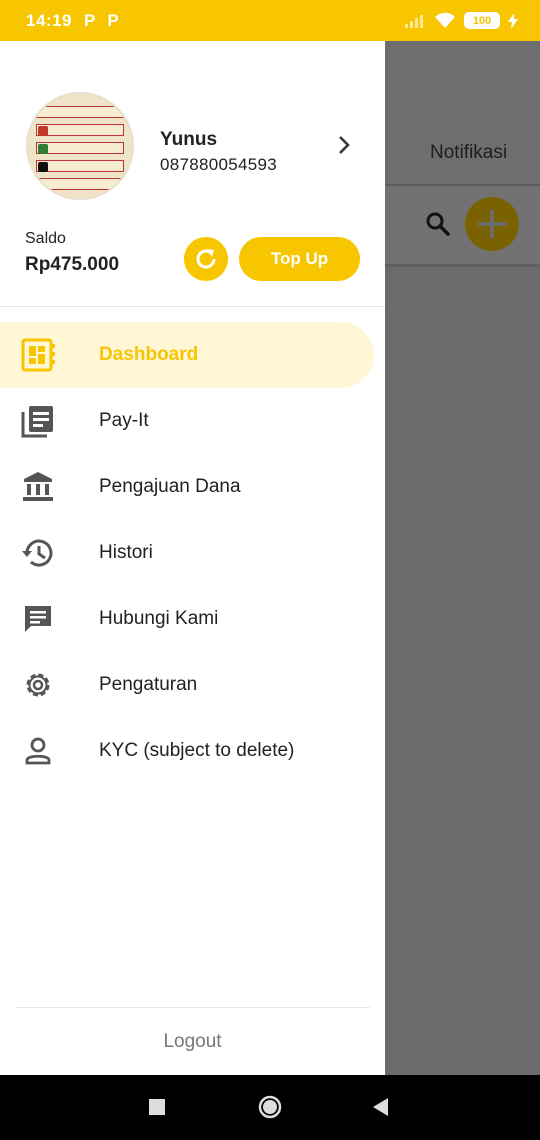  Describe the element at coordinates (38, 421) in the screenshot. I see `receipt-icon` at that location.